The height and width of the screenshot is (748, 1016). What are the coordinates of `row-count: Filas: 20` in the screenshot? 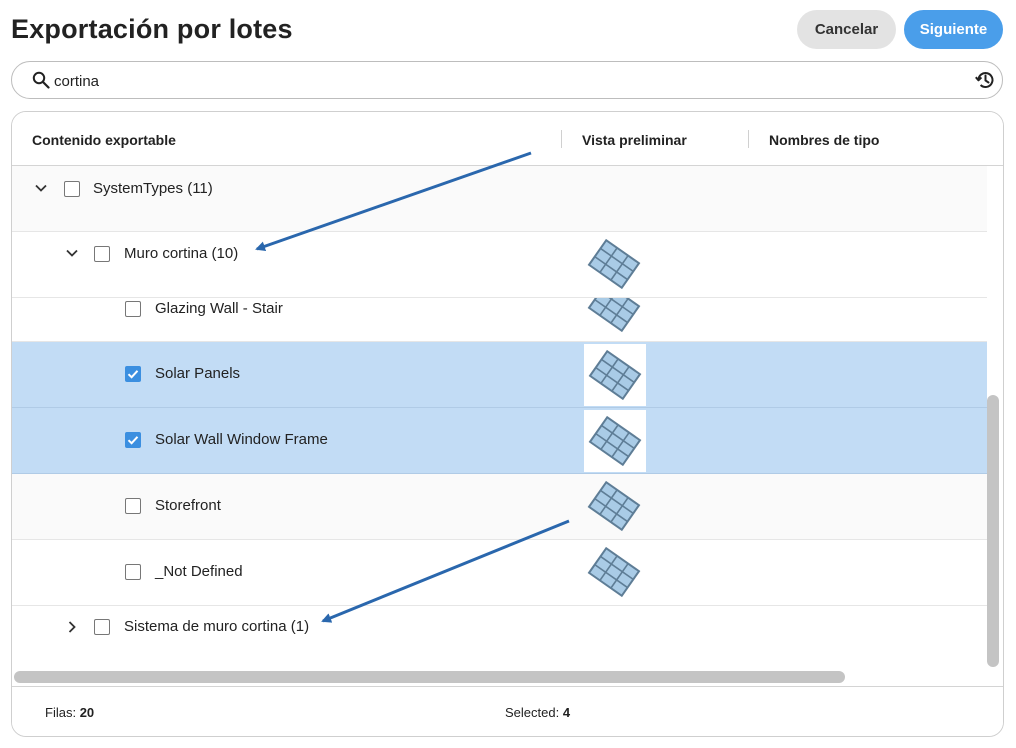 It's located at (69, 712).